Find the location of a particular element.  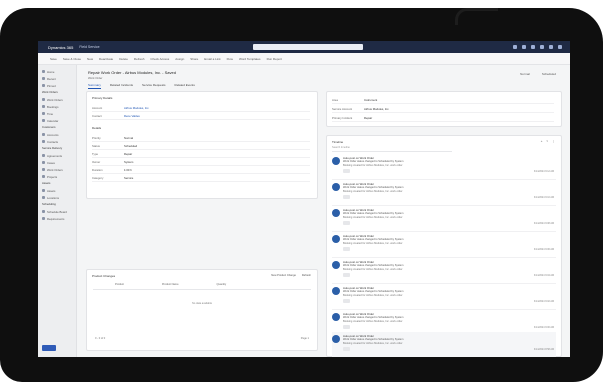

sidebar-item-bookings: Bookings is located at coordinates (57, 106).